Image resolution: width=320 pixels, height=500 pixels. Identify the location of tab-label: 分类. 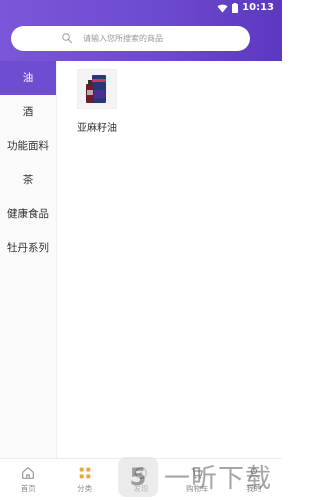
(85, 488).